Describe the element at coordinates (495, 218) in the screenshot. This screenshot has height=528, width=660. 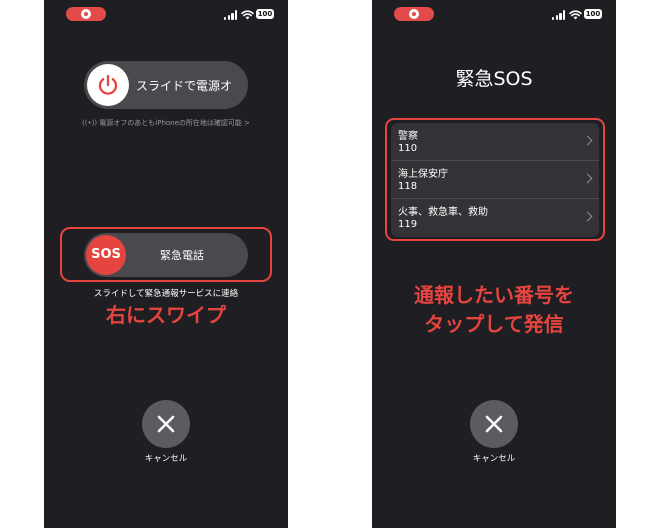
I see `contact-item-fire-ambulance: 火事、救急車、救助 119` at that location.